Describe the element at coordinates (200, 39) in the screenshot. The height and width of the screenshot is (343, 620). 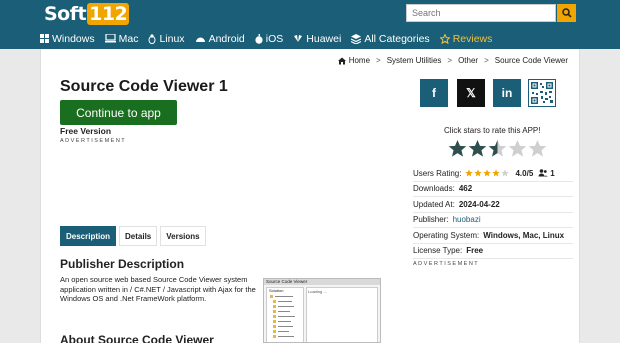
I see `android-icon` at that location.